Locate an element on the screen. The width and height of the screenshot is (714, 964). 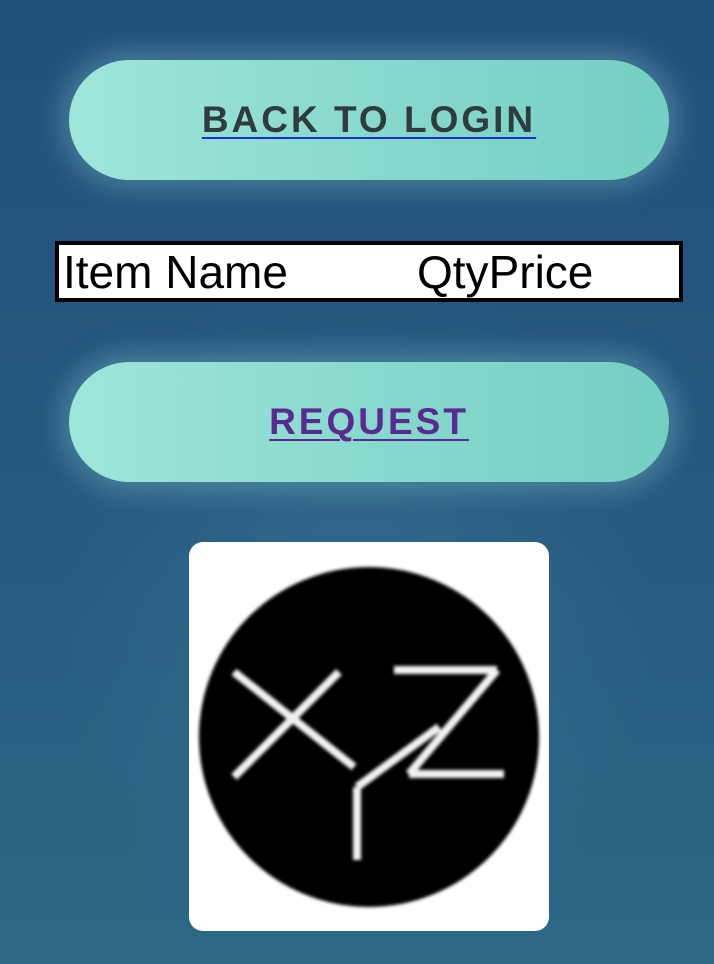
back-to-login-button: BACK TO LOGIN is located at coordinates (369, 120).